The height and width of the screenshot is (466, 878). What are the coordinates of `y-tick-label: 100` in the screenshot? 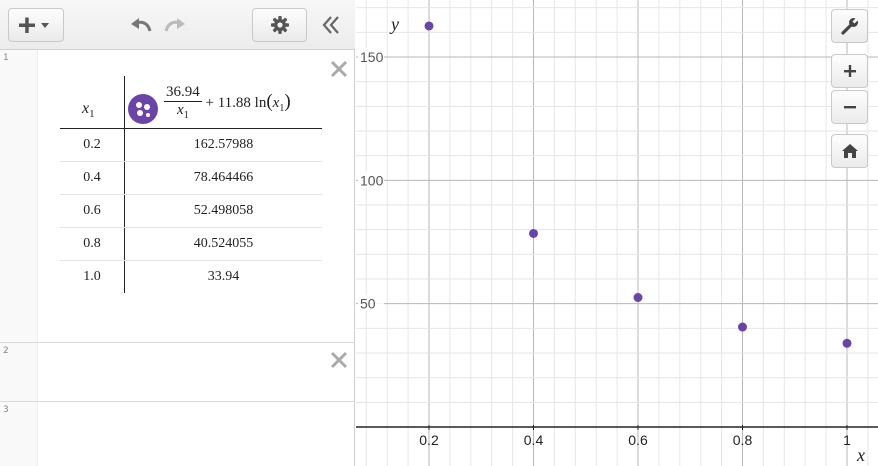 It's located at (372, 180).